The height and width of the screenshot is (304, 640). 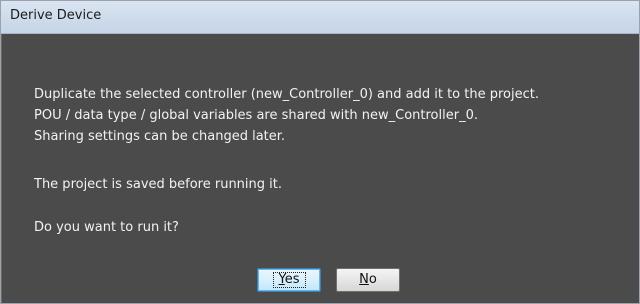 What do you see at coordinates (292, 279) in the screenshot?
I see `yes-rest: es` at bounding box center [292, 279].